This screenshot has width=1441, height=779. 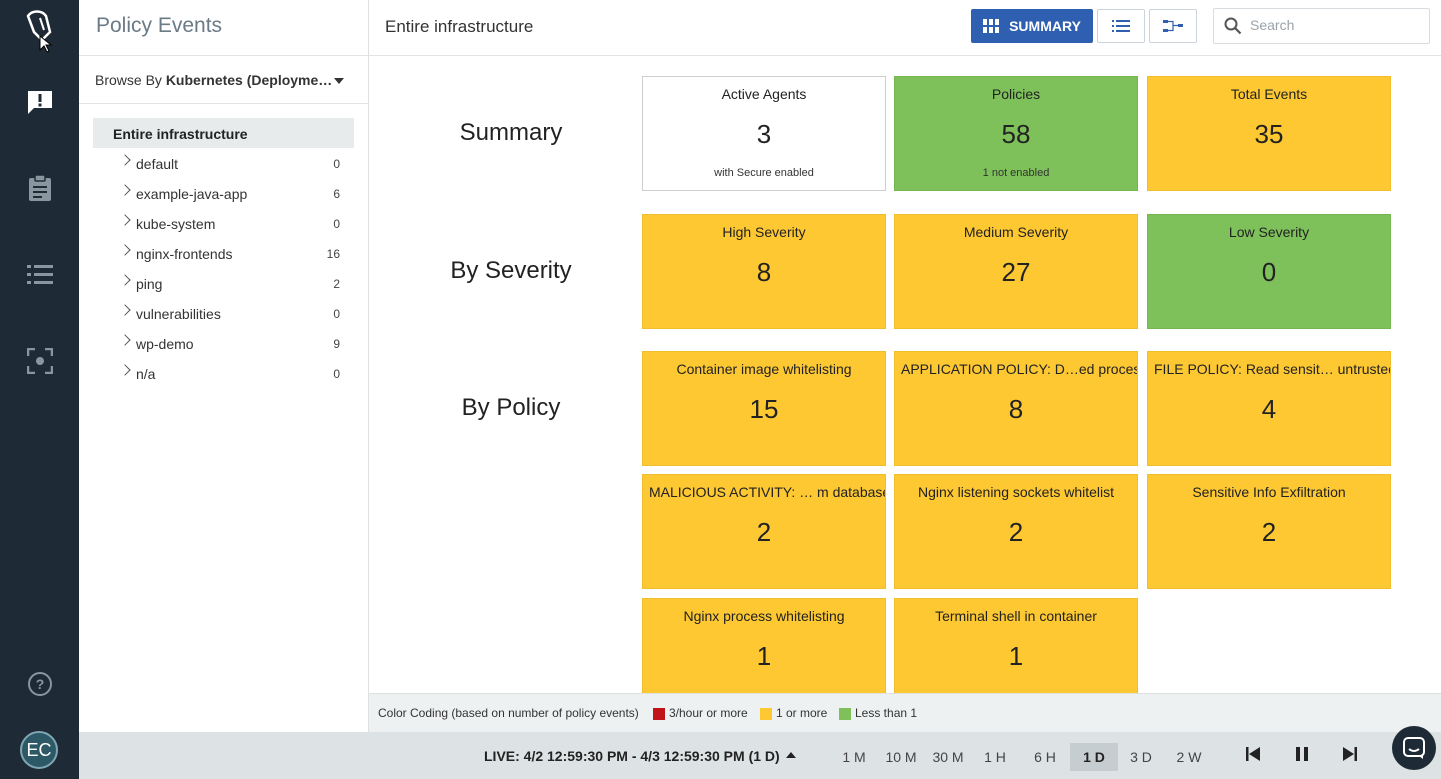 I want to click on topology-view-button, so click(x=1173, y=26).